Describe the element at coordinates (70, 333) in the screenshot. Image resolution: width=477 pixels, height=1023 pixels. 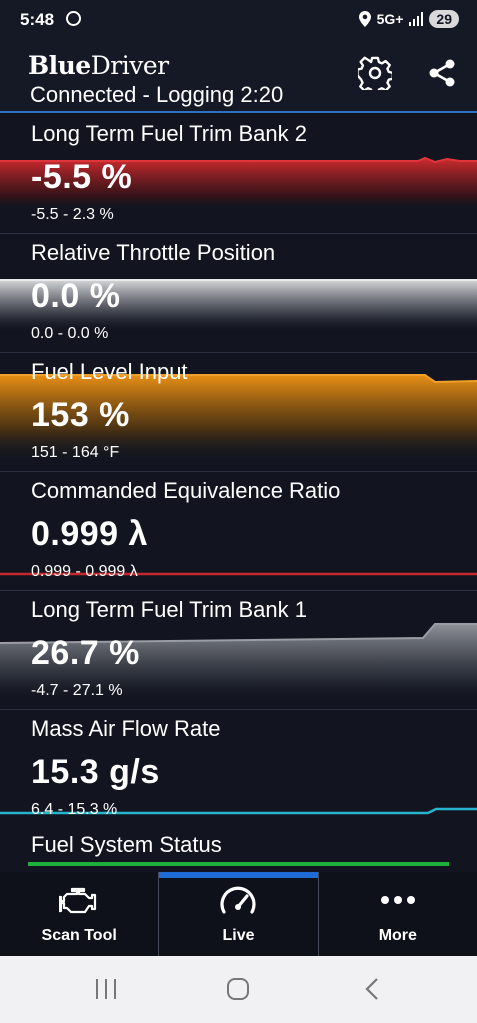
I see `gauge-range: 0.0 - 0.0 %` at that location.